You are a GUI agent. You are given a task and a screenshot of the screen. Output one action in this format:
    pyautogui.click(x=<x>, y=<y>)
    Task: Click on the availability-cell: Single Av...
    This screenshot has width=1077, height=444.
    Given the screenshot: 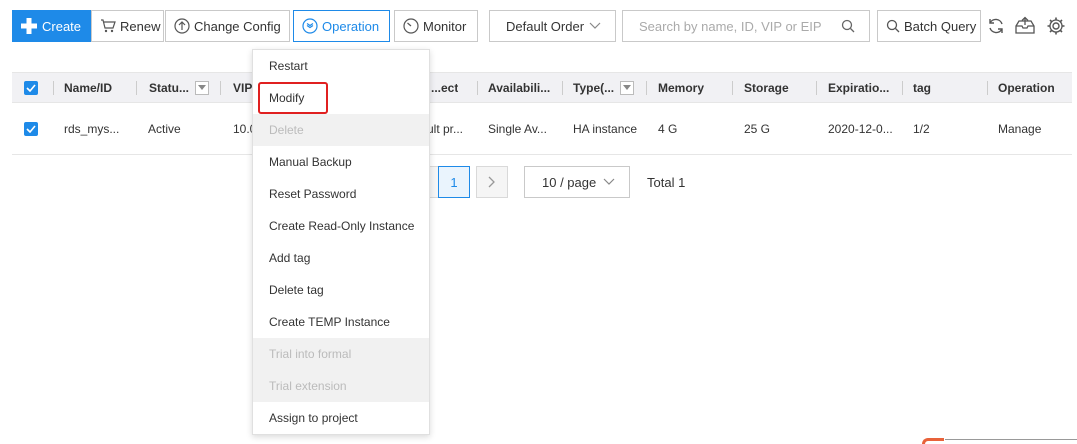 What is the action you would take?
    pyautogui.click(x=517, y=128)
    